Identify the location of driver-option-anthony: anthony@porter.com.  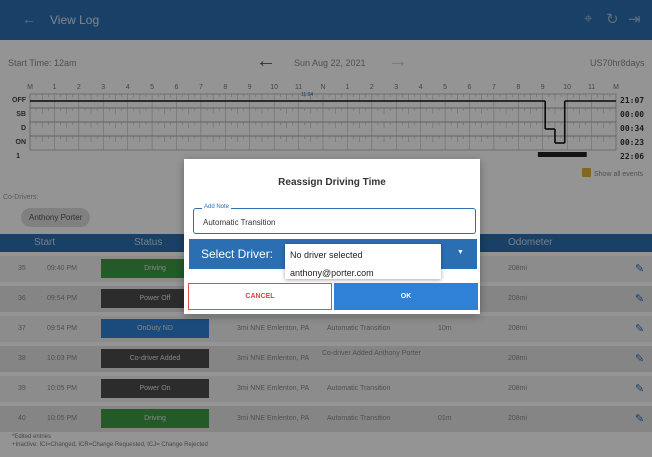
(332, 273).